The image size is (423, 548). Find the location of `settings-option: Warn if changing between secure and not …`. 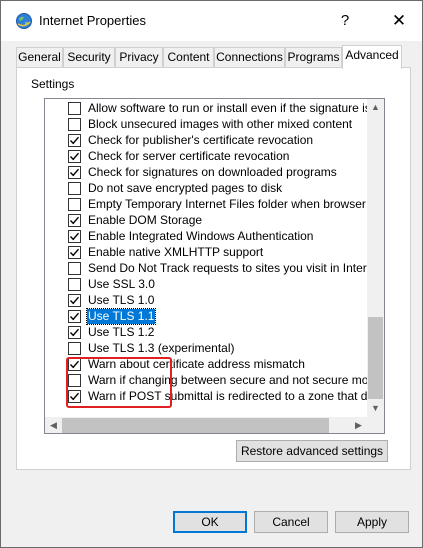

settings-option: Warn if changing between secure and not … is located at coordinates (206, 380).